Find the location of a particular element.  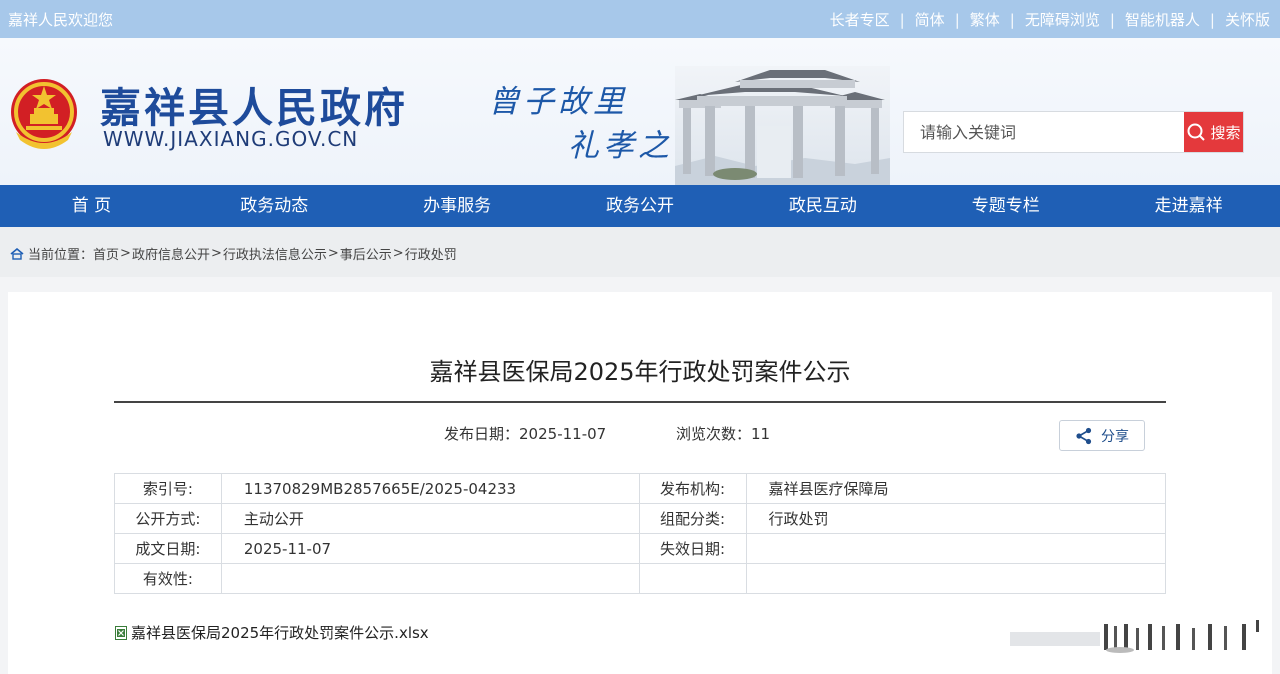

nav-government-news: 政务动态 is located at coordinates (274, 206).